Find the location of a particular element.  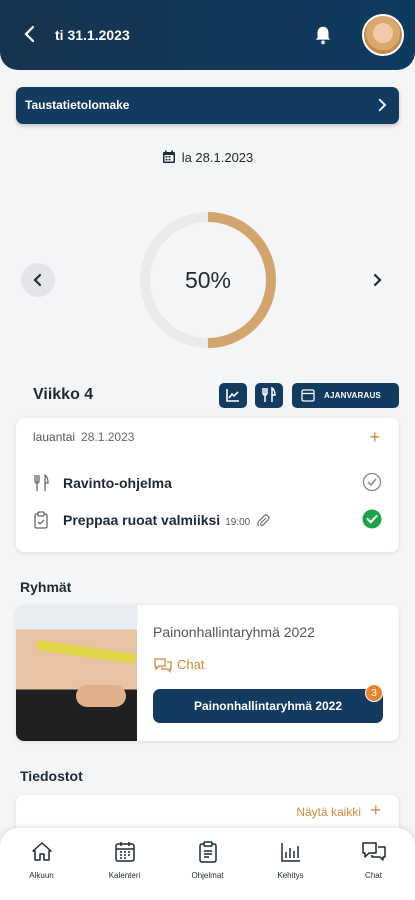

check-circle-outline-icon is located at coordinates (372, 482).